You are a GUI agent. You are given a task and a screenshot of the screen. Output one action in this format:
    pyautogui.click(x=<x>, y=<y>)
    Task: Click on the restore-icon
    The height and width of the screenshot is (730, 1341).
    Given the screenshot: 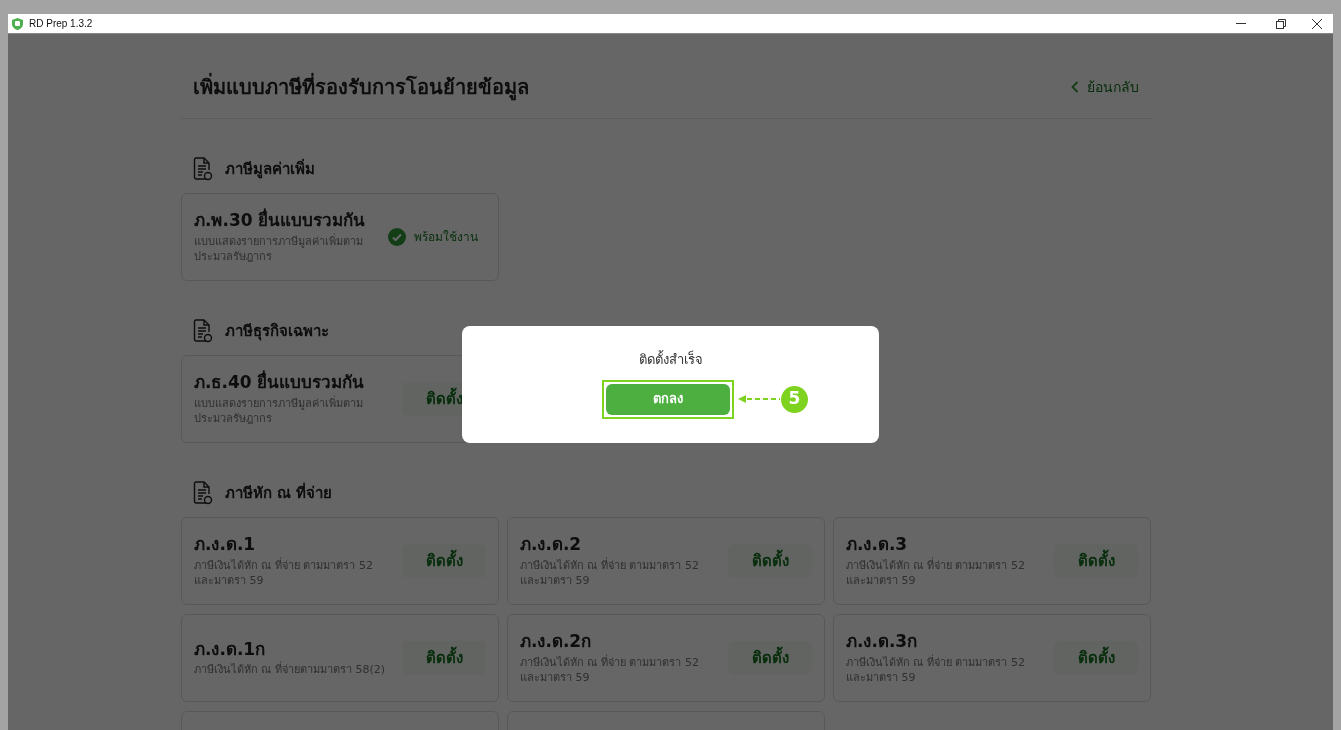 What is the action you would take?
    pyautogui.click(x=1281, y=23)
    